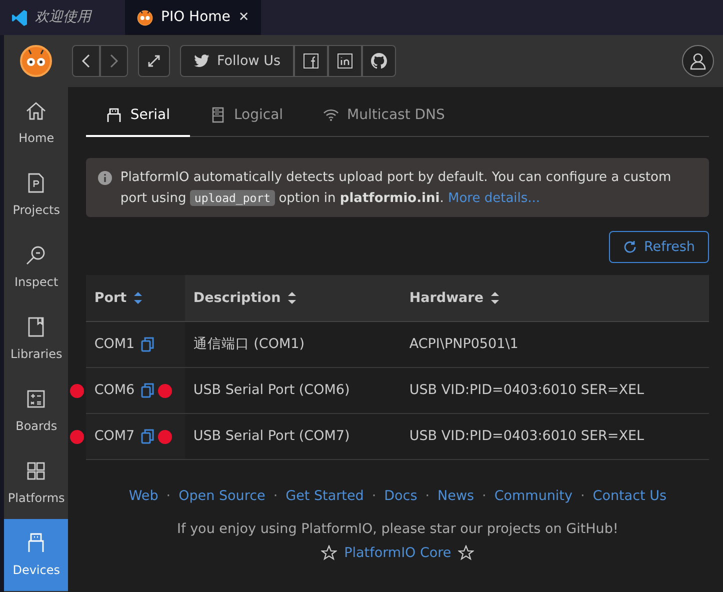  What do you see at coordinates (36, 339) in the screenshot?
I see `sidebar-item: Libraries` at bounding box center [36, 339].